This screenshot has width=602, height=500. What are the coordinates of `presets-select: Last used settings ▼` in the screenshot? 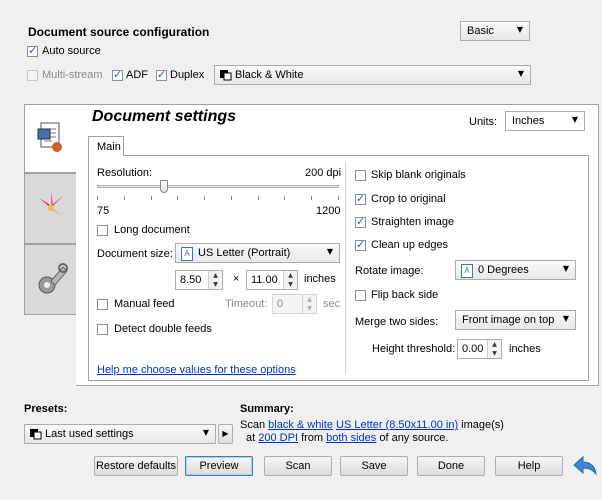 It's located at (120, 434).